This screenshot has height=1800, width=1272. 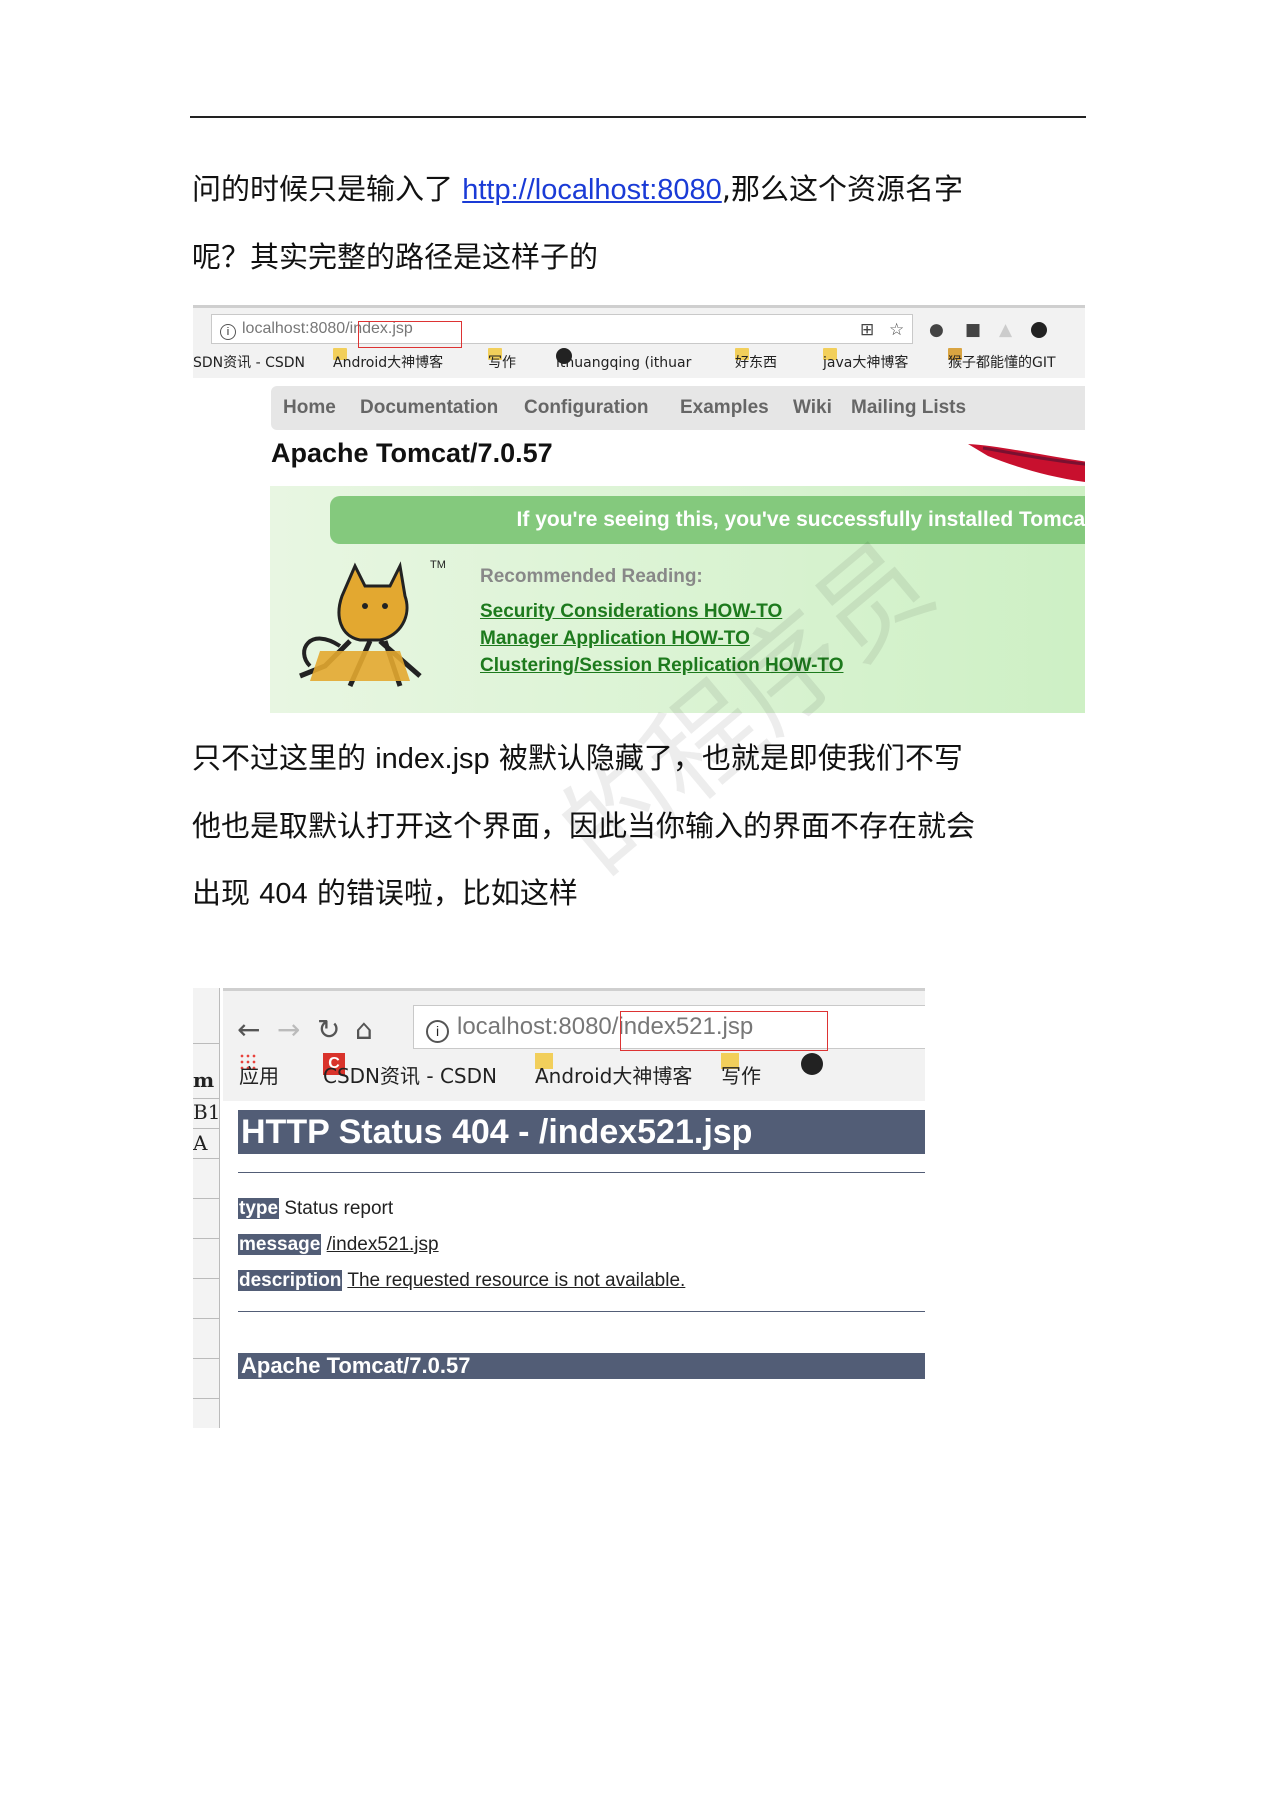 I want to click on nav-examples: Examples, so click(x=724, y=408).